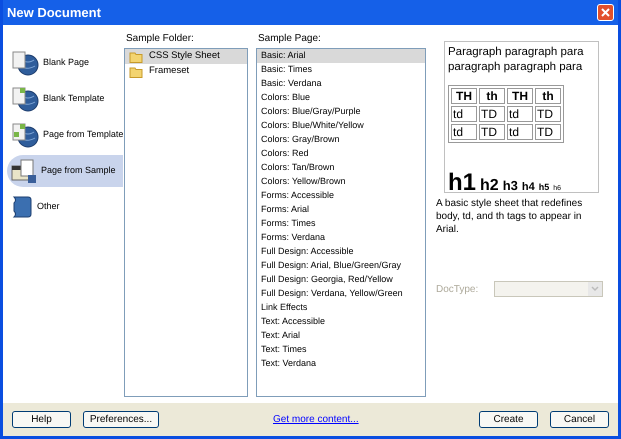 This screenshot has width=621, height=439. What do you see at coordinates (160, 39) in the screenshot?
I see `list-label: Sample Folder:` at bounding box center [160, 39].